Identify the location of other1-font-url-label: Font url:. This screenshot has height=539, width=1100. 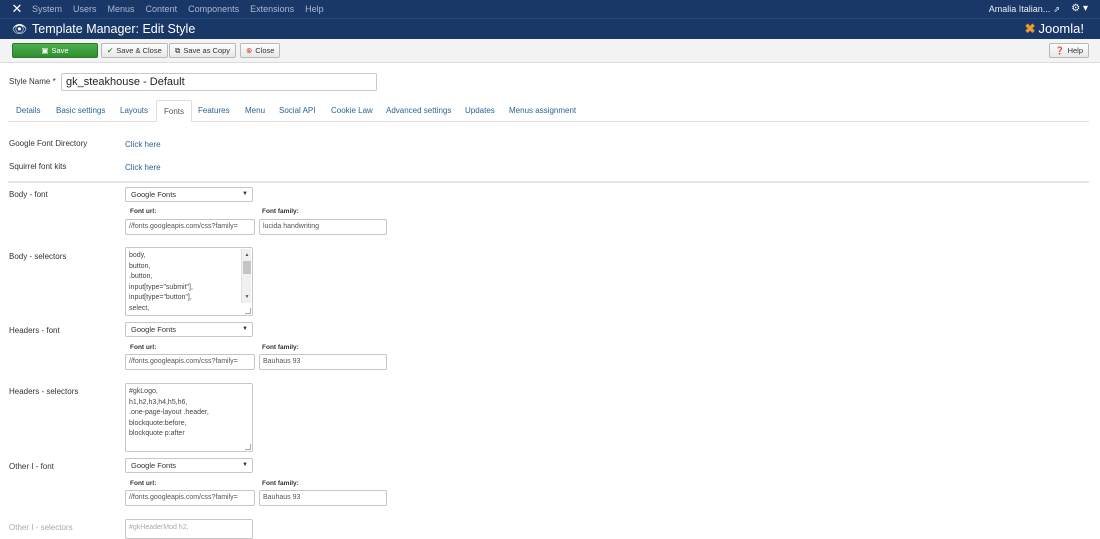
(143, 483).